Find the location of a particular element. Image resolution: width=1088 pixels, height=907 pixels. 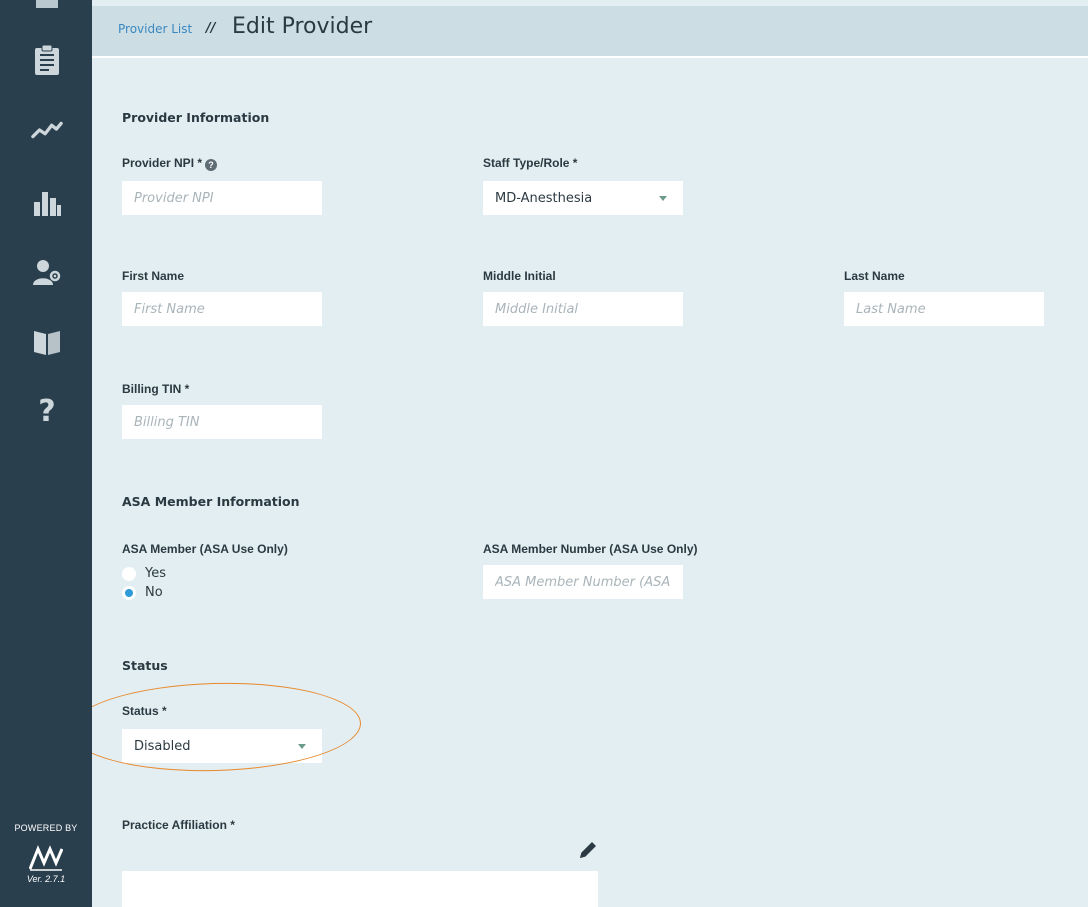

asa-member-label: ASA Member (ASA Use Only) is located at coordinates (205, 549).